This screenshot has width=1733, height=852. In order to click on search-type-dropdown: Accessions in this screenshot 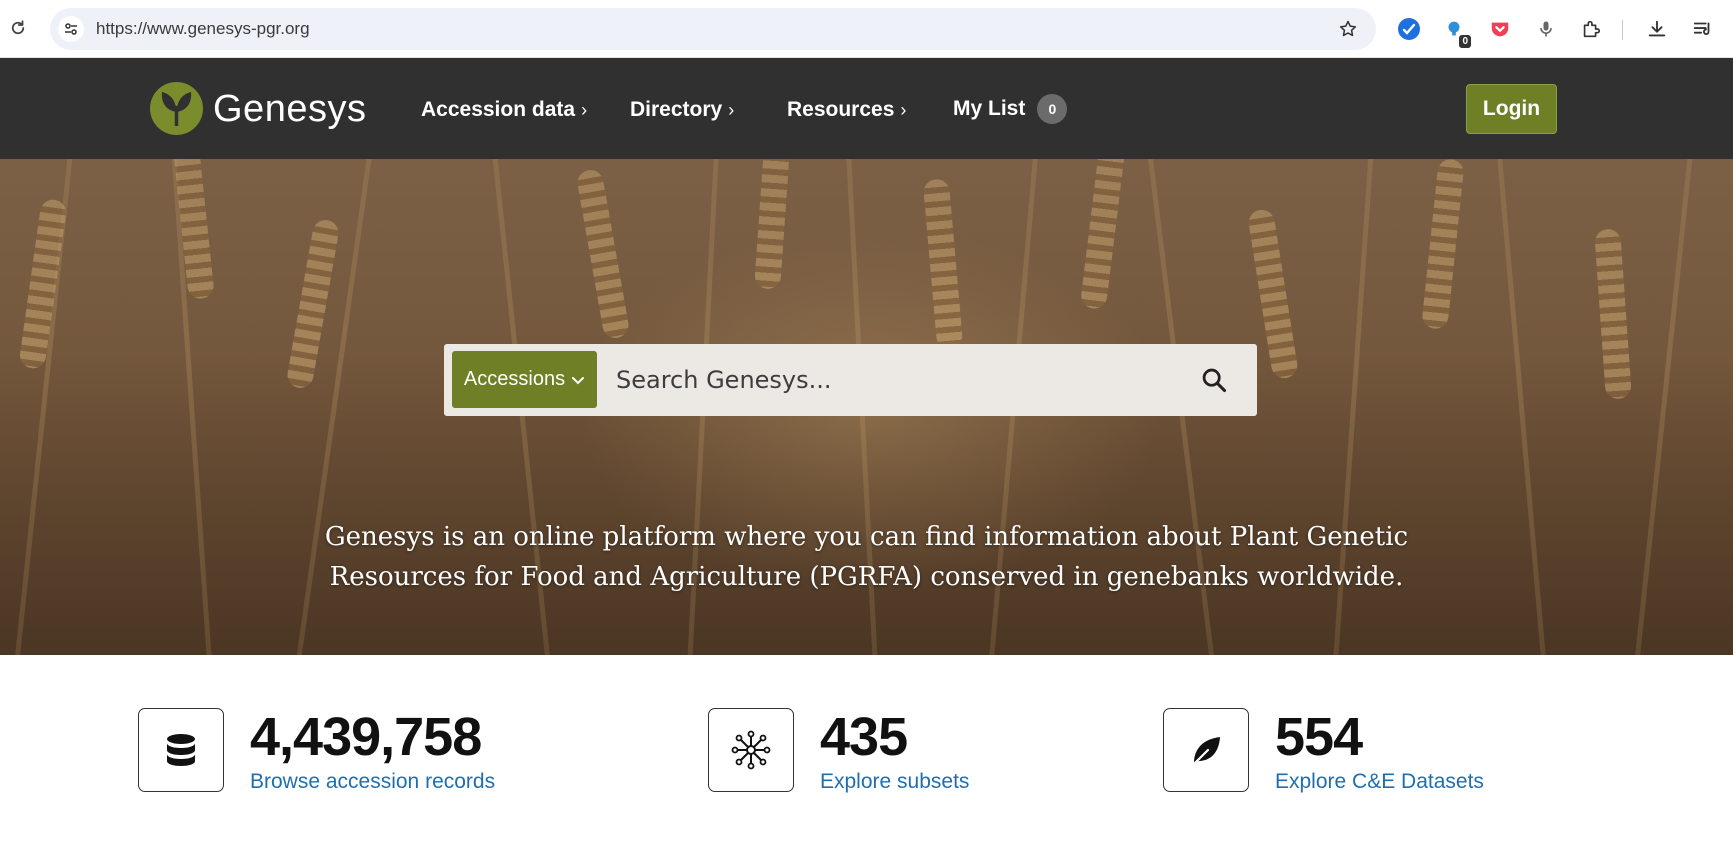, I will do `click(524, 379)`.